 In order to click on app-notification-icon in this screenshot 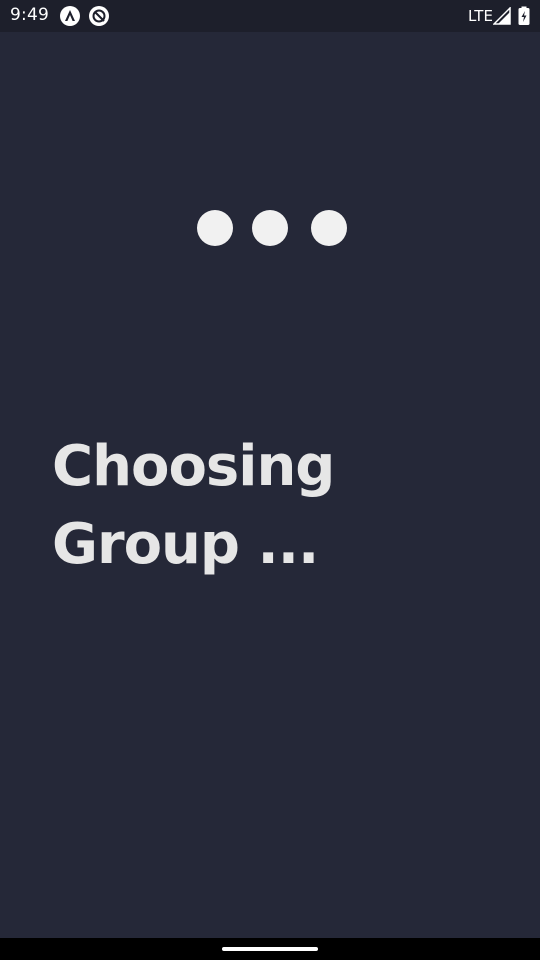, I will do `click(70, 16)`.